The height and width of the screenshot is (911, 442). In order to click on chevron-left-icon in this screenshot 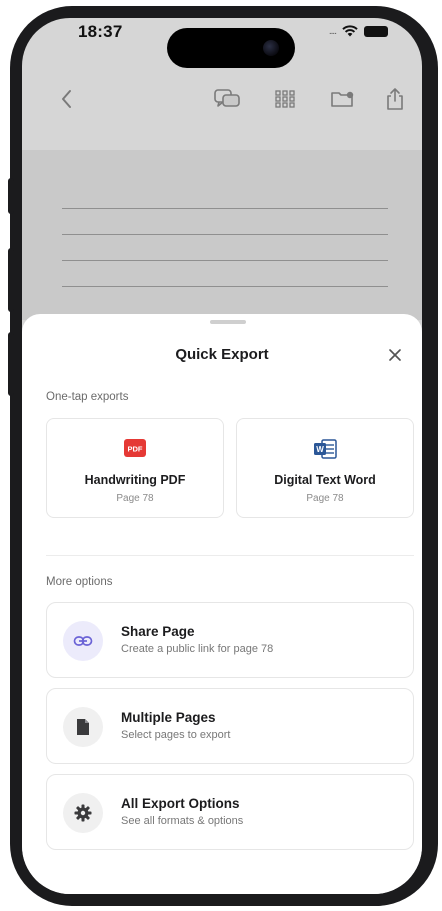, I will do `click(67, 99)`.